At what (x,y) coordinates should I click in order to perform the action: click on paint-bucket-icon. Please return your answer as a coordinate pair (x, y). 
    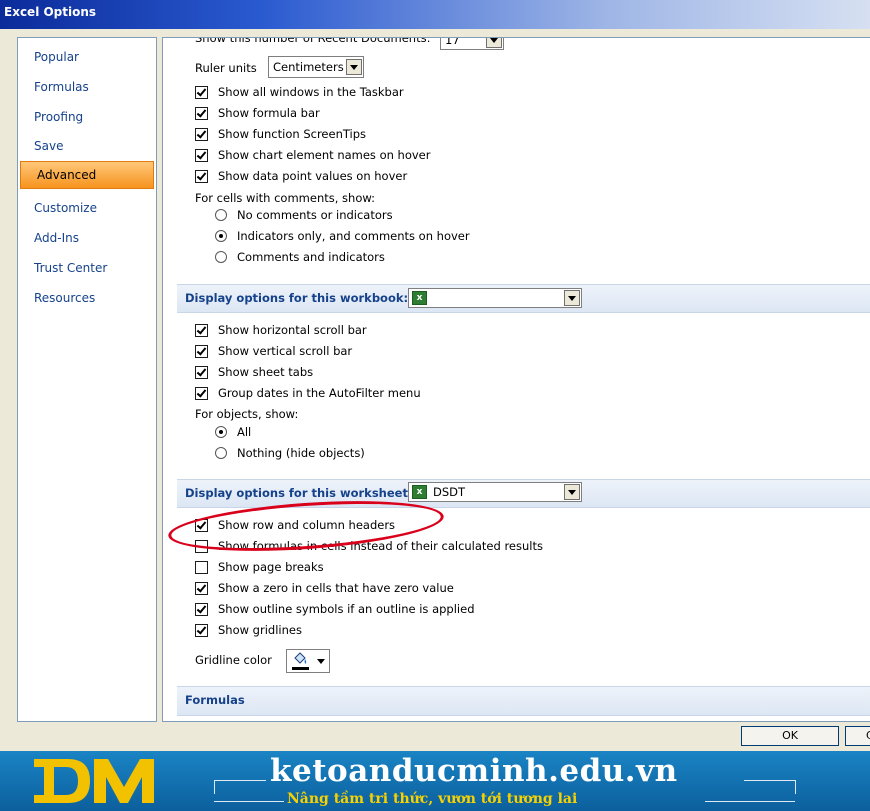
    Looking at the image, I should click on (300, 658).